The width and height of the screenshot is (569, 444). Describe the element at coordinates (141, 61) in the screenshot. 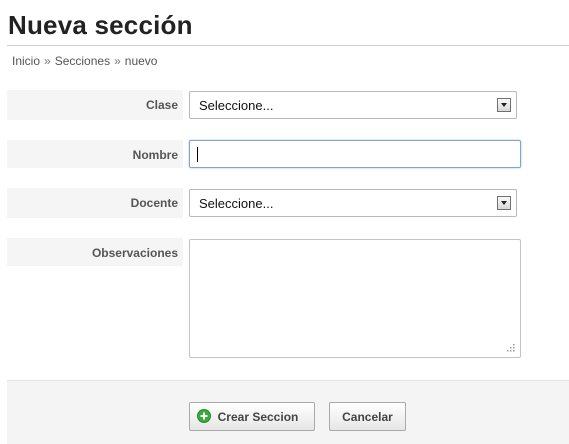

I see `breadcrumb-current: nuevo` at that location.